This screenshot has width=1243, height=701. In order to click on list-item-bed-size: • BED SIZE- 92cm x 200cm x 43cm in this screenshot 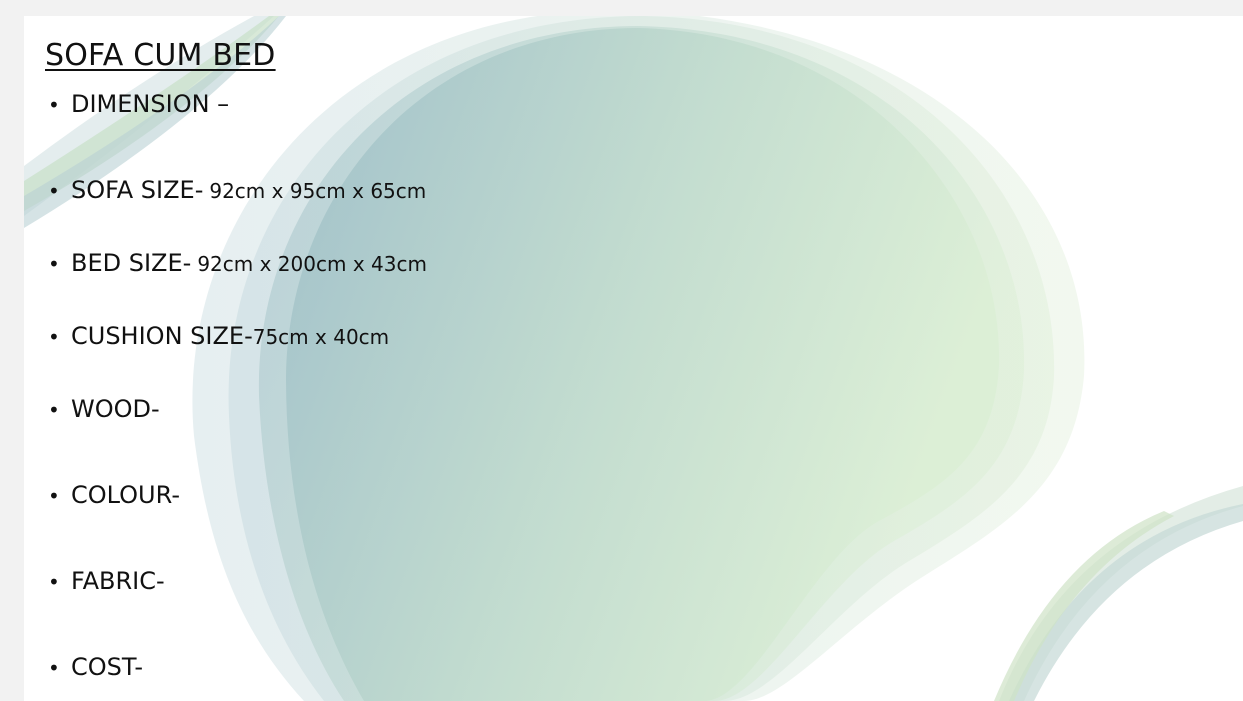, I will do `click(237, 263)`.